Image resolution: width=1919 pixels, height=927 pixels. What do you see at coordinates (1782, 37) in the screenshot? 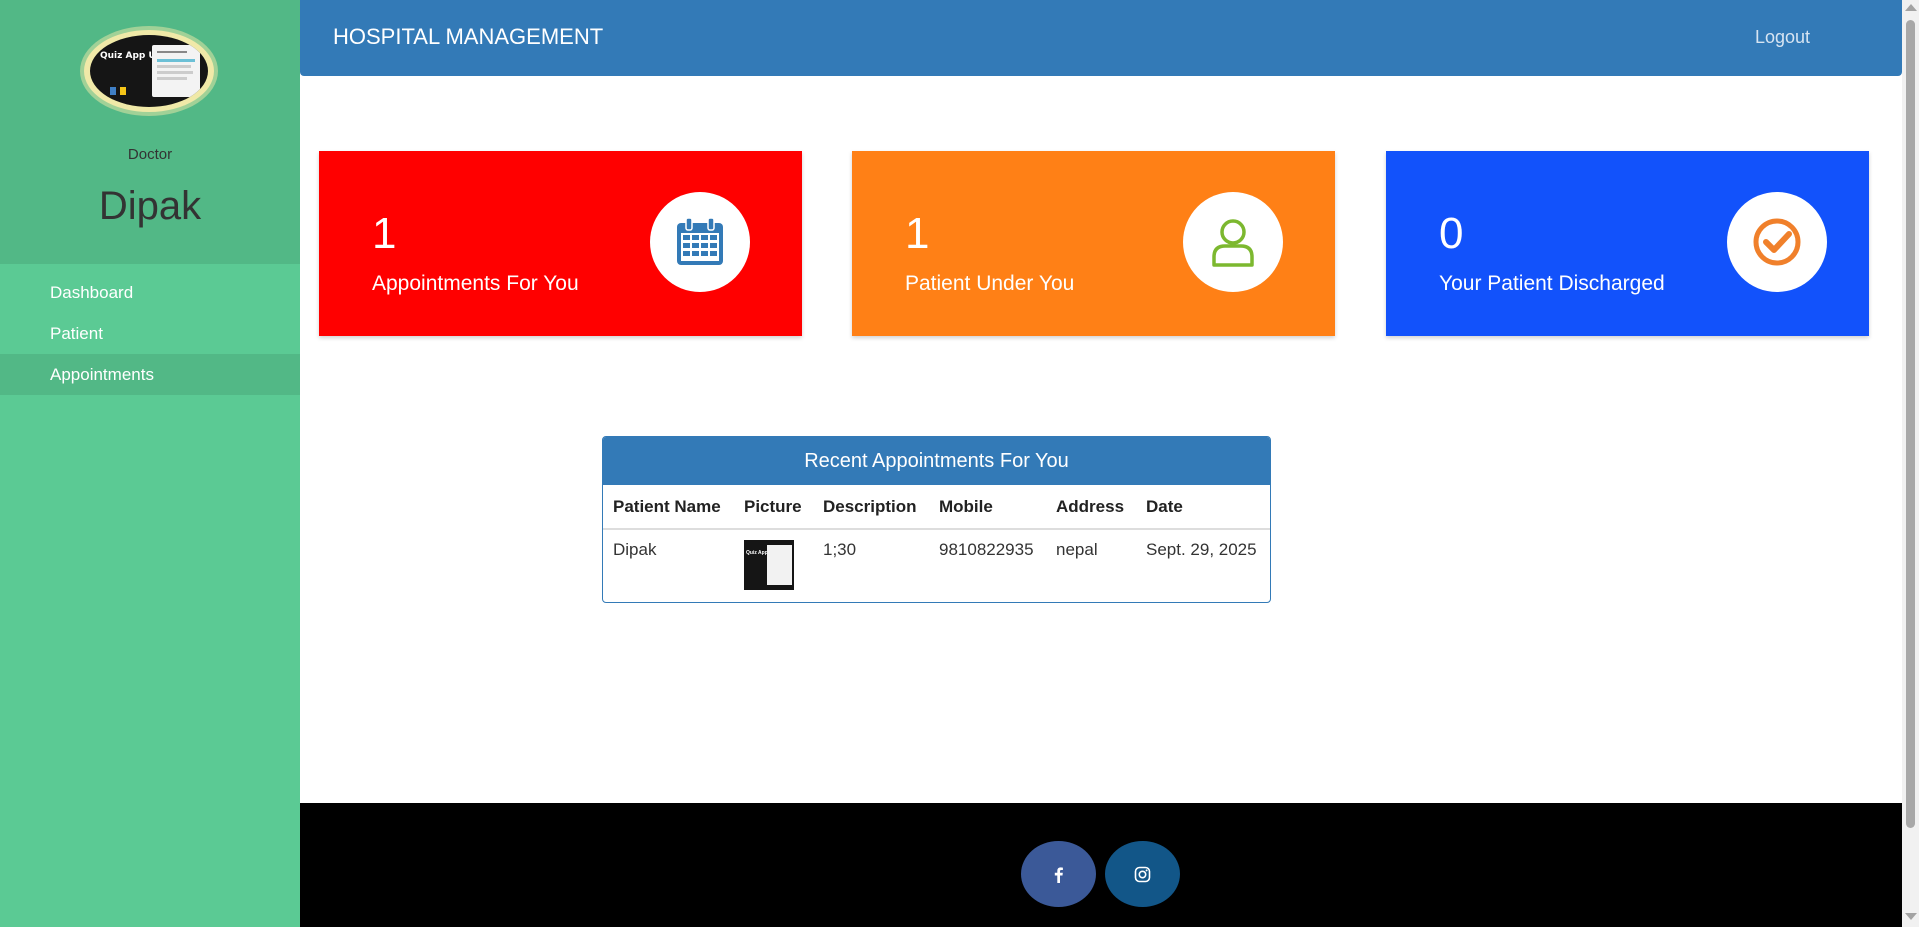
I see `logout-link: Logout` at bounding box center [1782, 37].